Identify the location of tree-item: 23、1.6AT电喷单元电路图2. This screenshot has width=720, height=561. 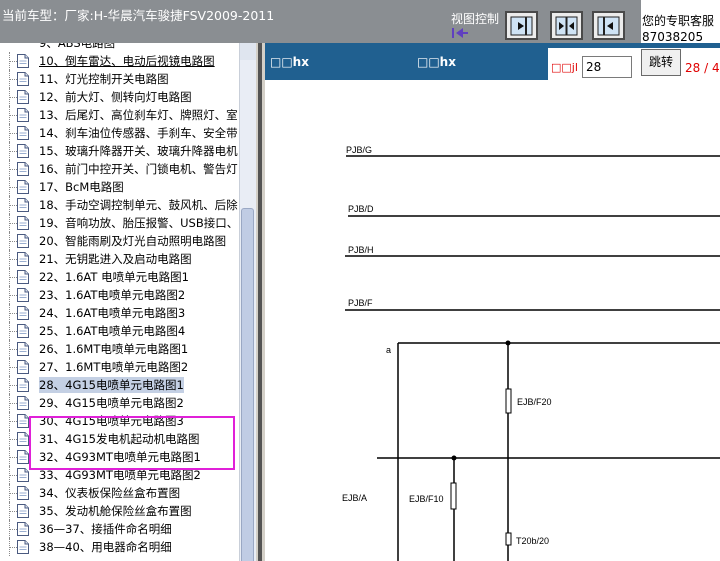
(119, 295).